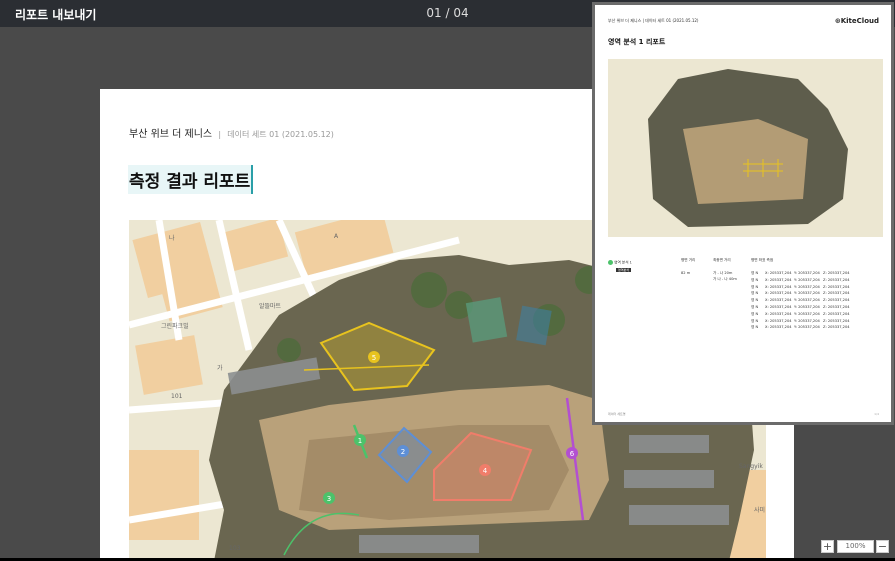 Image resolution: width=895 pixels, height=561 pixels. Describe the element at coordinates (620, 263) in the screenshot. I see `preview-area-name: 영역 분석 1` at that location.